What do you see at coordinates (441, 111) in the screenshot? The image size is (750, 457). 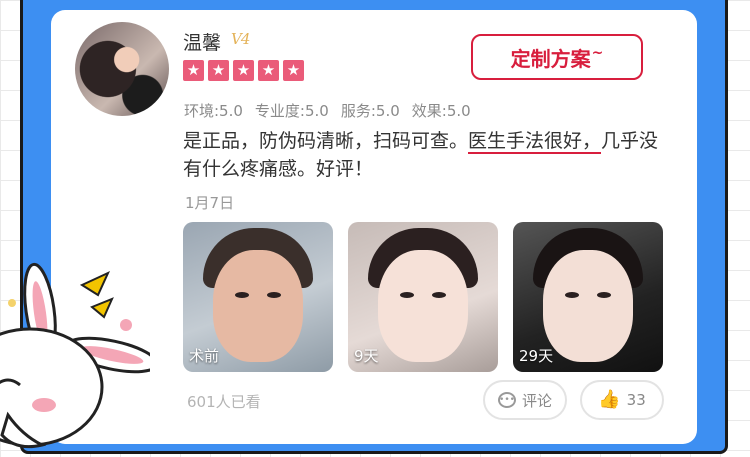 I see `score-effect: 效果:5.0` at bounding box center [441, 111].